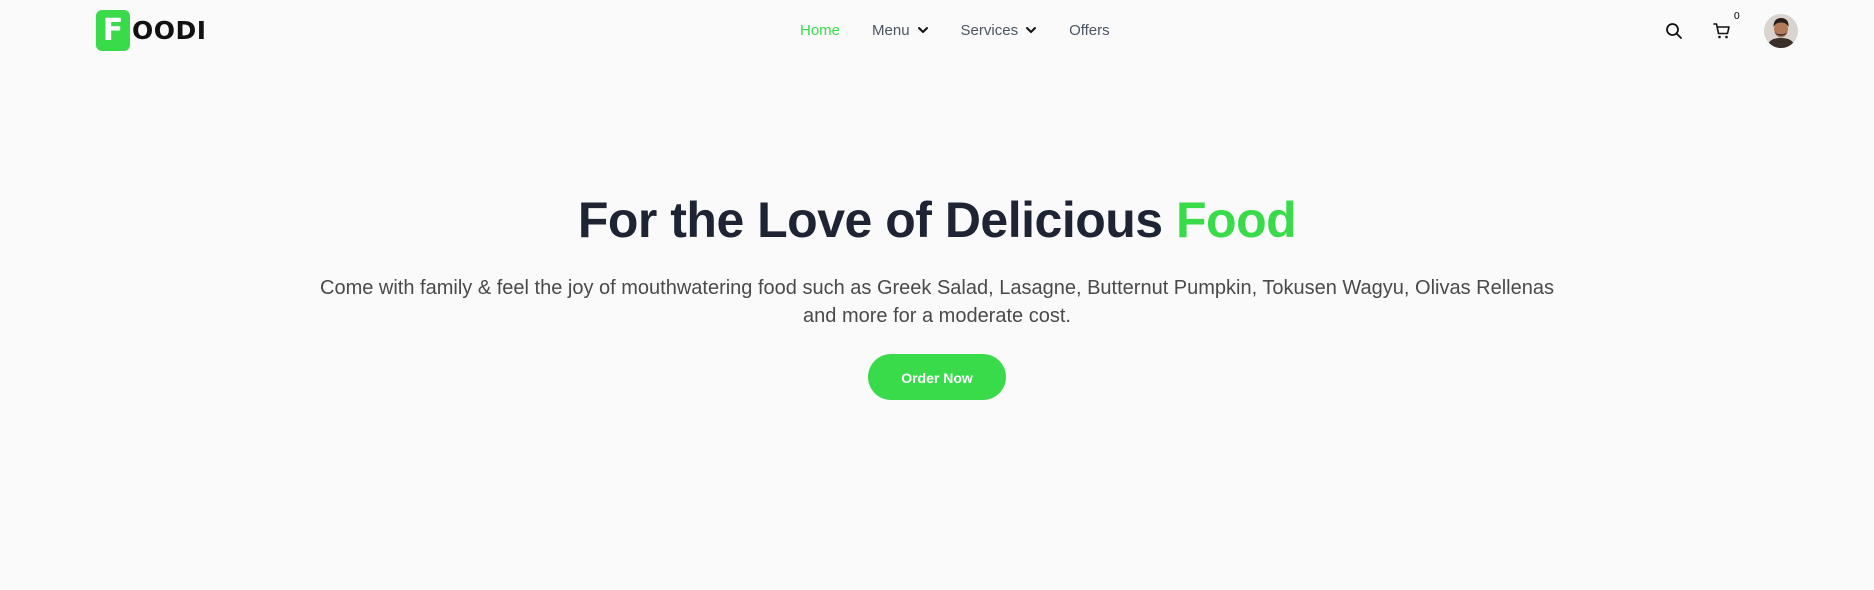 The width and height of the screenshot is (1874, 590). I want to click on nav-link-services: Services, so click(999, 30).